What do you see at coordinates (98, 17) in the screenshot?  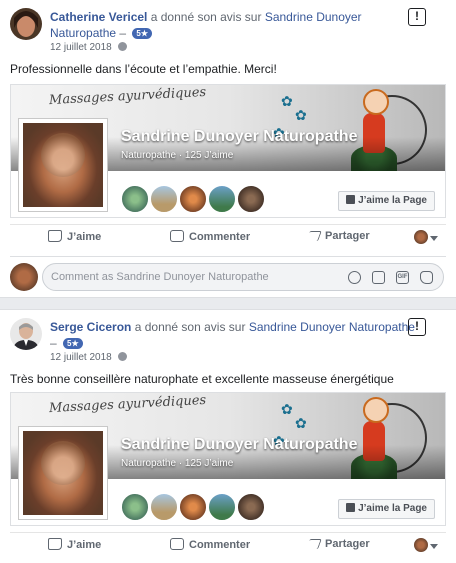 I see `author-name-link: Catherine Vericel` at bounding box center [98, 17].